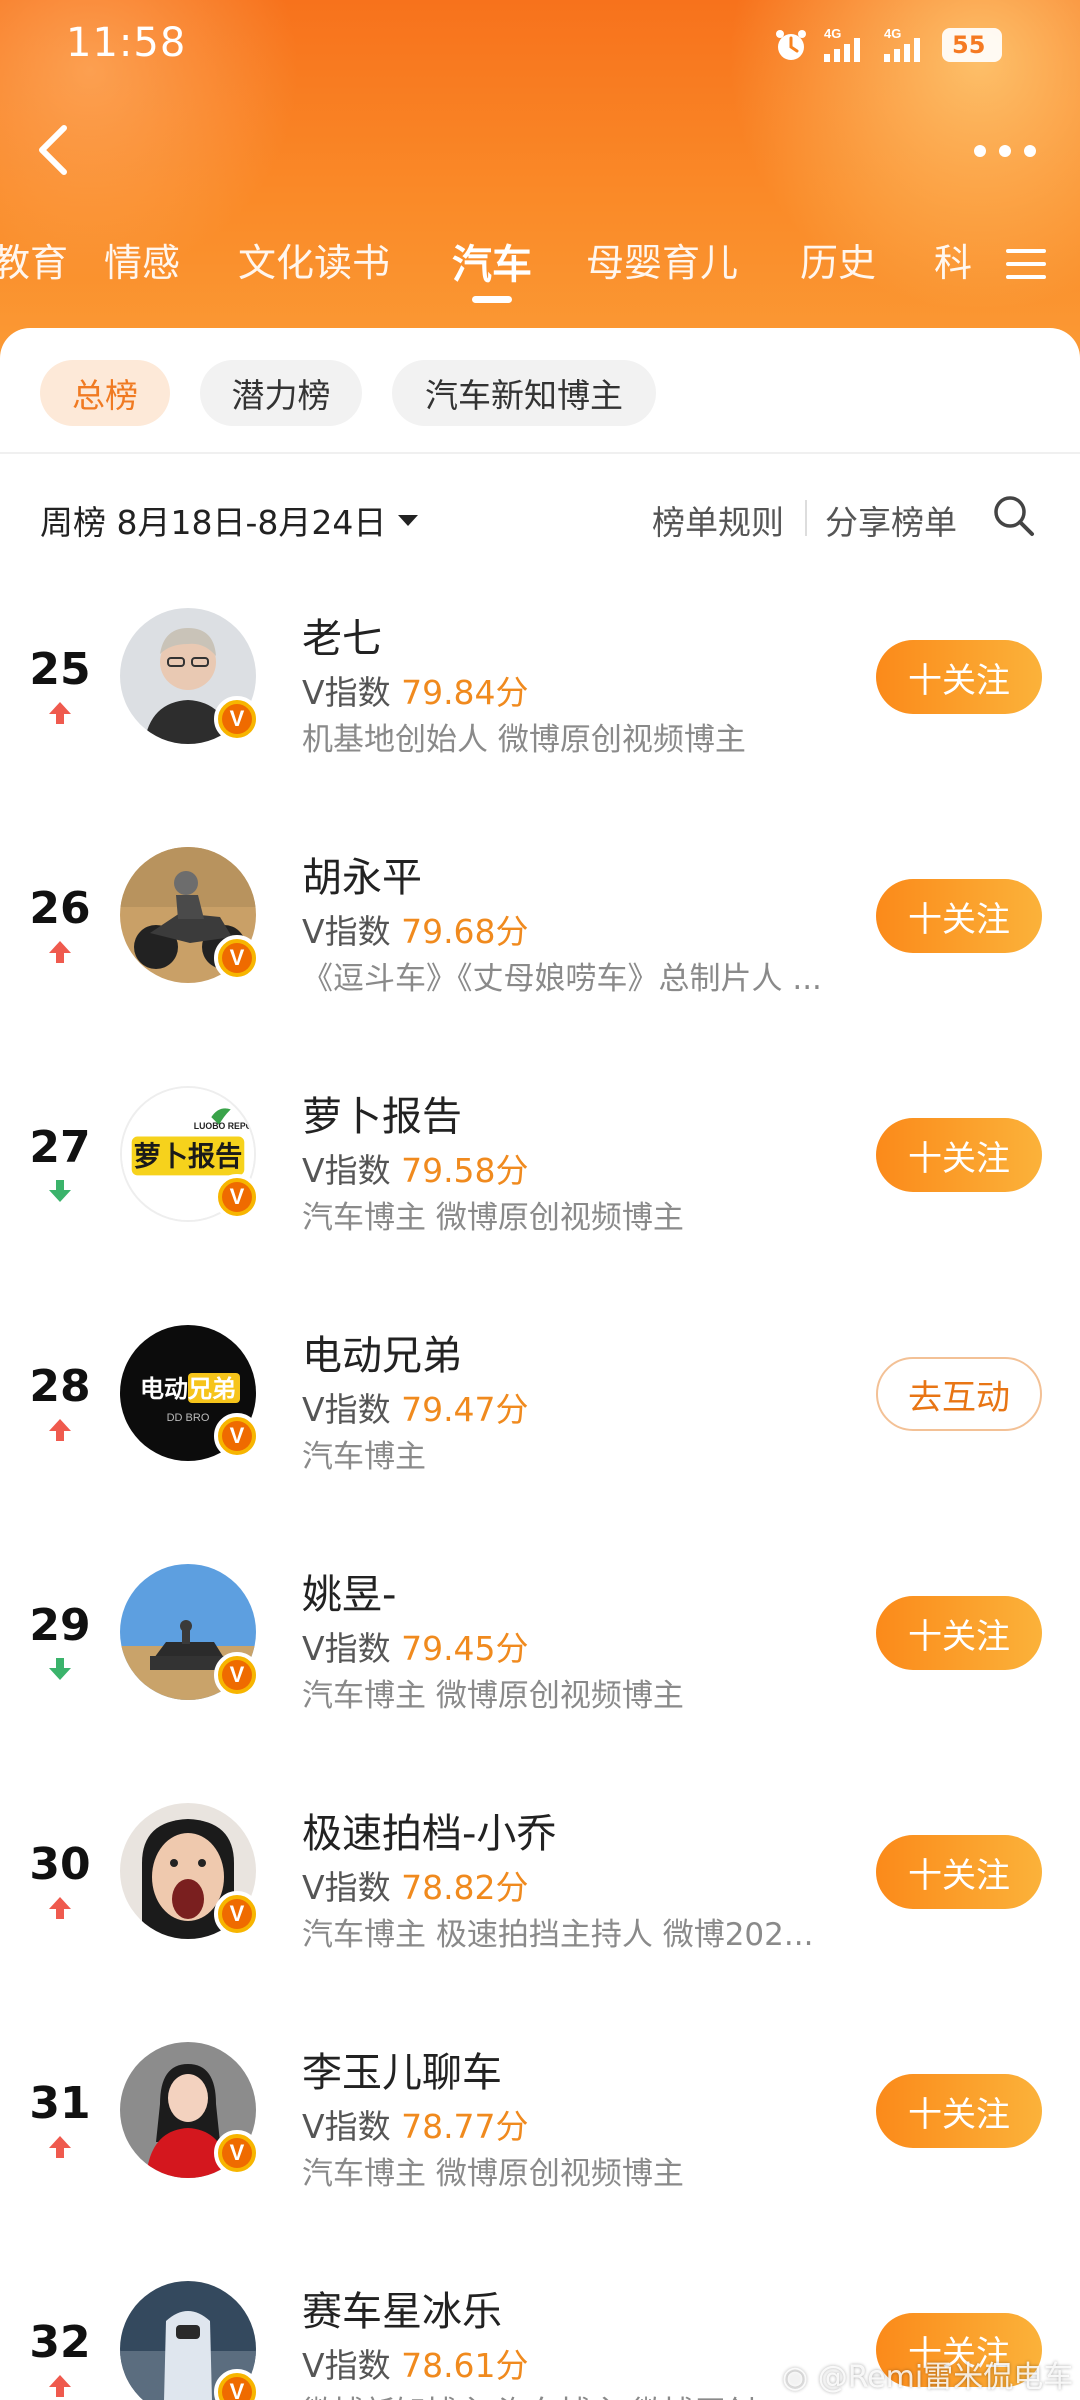 The height and width of the screenshot is (2400, 1080). What do you see at coordinates (465, 1887) in the screenshot?
I see `v-index-score: 78.82分` at bounding box center [465, 1887].